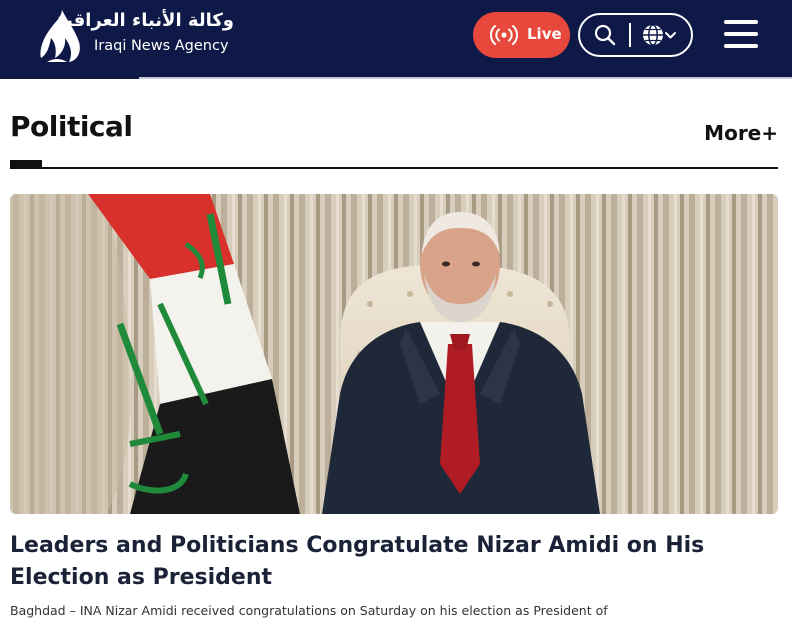  Describe the element at coordinates (741, 133) in the screenshot. I see `more-link: More+` at that location.